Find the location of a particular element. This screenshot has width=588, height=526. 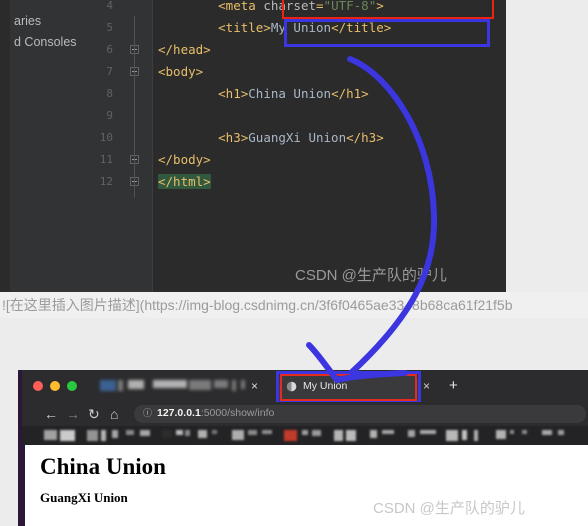

tree-item-scratches-and-consoles: d Consoles is located at coordinates (51, 42).